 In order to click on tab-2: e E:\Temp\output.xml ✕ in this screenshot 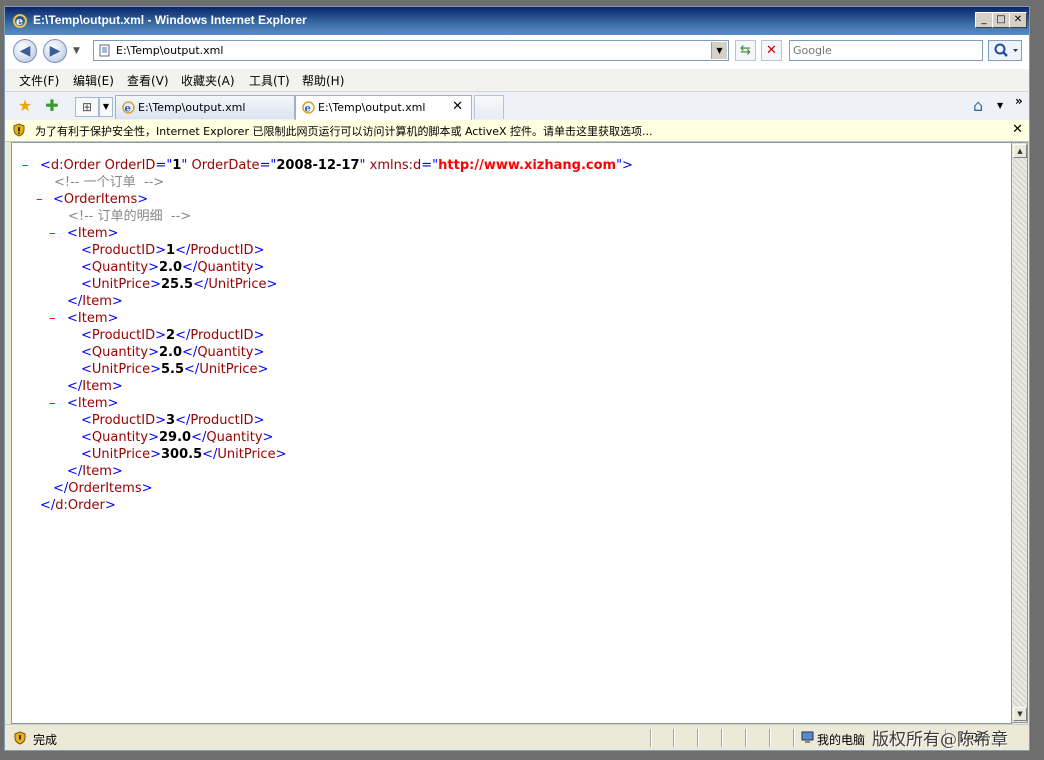, I will do `click(383, 107)`.